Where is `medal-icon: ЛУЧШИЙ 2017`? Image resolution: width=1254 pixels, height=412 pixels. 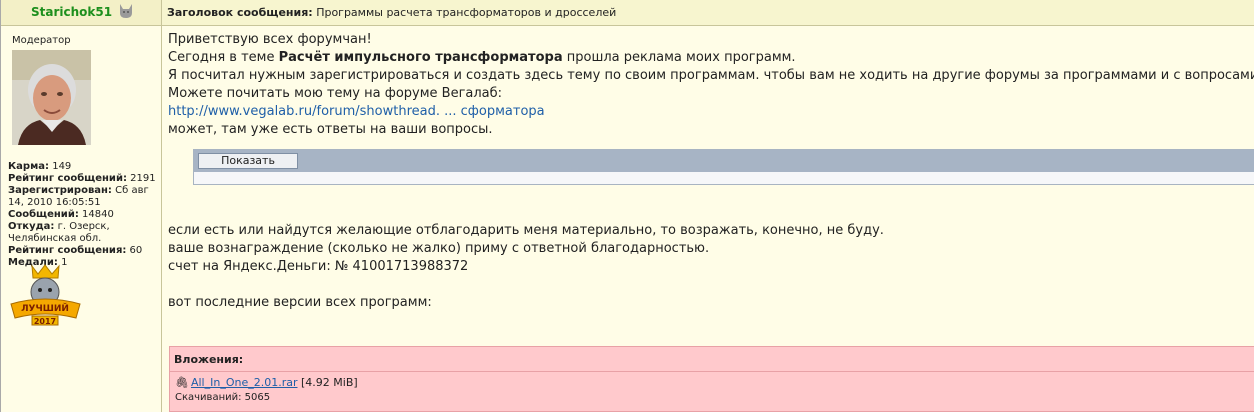 medal-icon: ЛУЧШИЙ 2017 is located at coordinates (45, 295).